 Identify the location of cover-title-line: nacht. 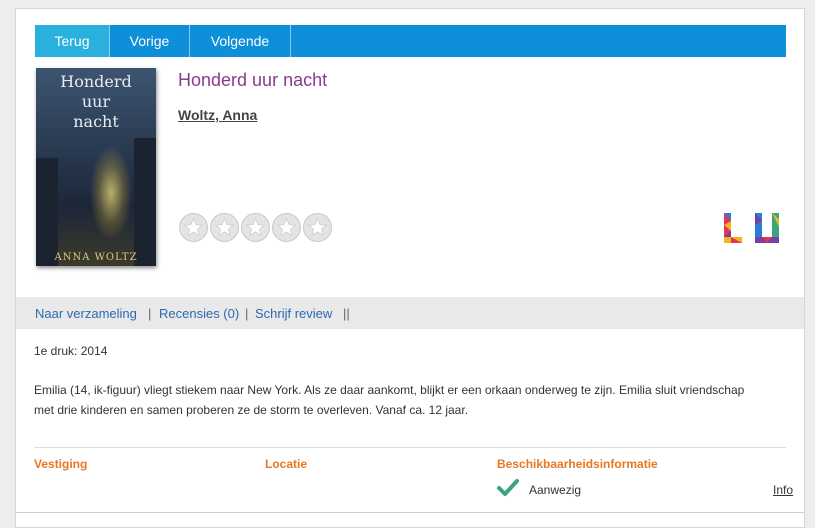
(96, 121).